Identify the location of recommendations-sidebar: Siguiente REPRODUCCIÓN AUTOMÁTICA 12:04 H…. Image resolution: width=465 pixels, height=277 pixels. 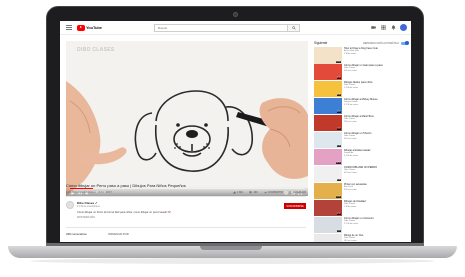
(361, 140).